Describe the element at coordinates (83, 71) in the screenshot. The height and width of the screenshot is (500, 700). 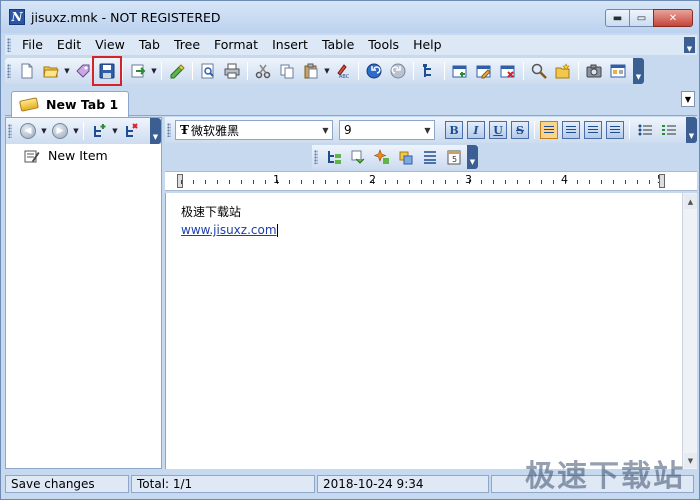
I see `attach-button` at that location.